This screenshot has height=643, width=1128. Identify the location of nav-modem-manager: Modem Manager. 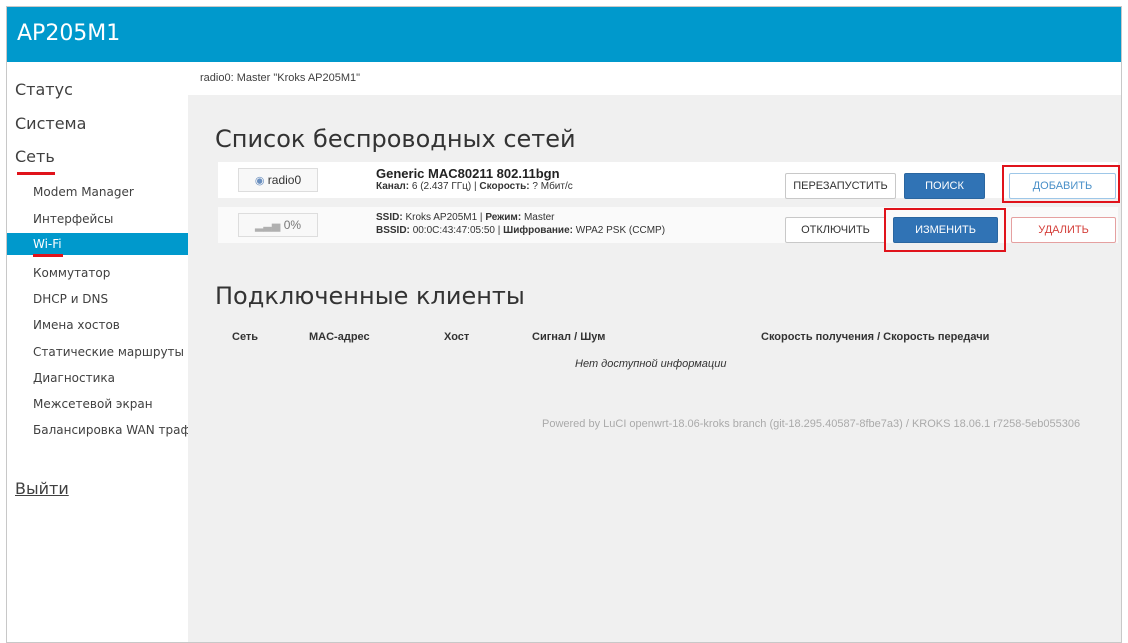
(97, 192).